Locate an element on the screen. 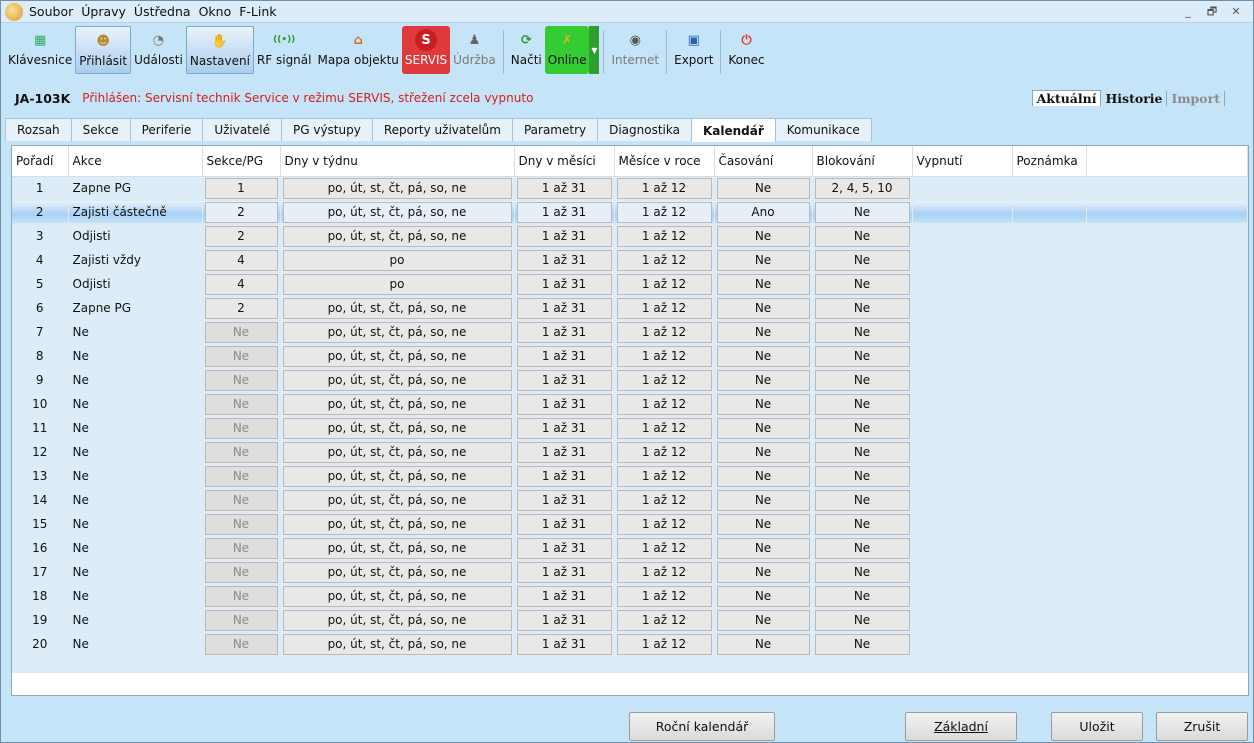  sekce-cell: 2 is located at coordinates (241, 308).